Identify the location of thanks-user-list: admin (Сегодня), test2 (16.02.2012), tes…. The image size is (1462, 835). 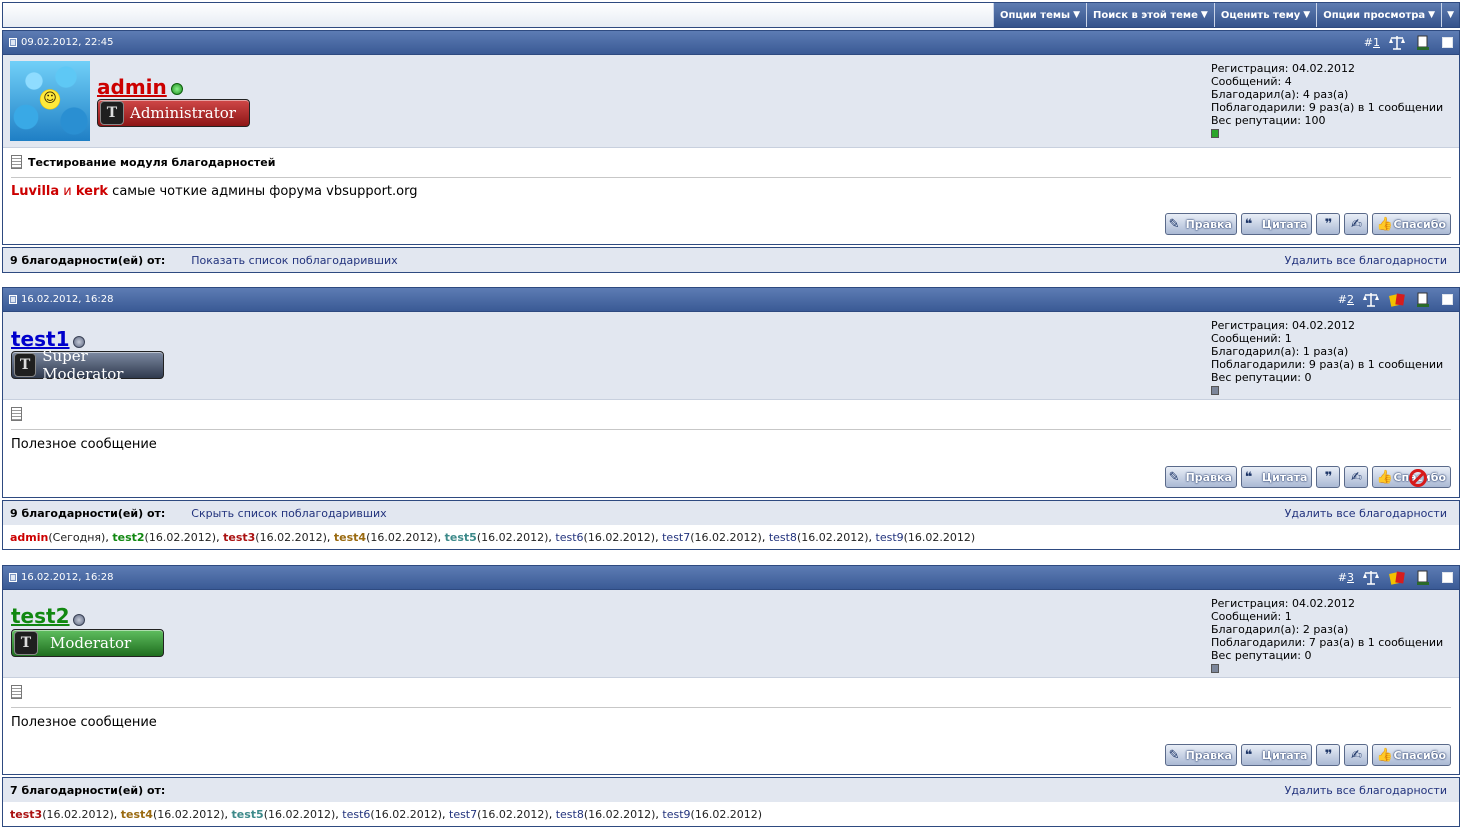
(731, 537).